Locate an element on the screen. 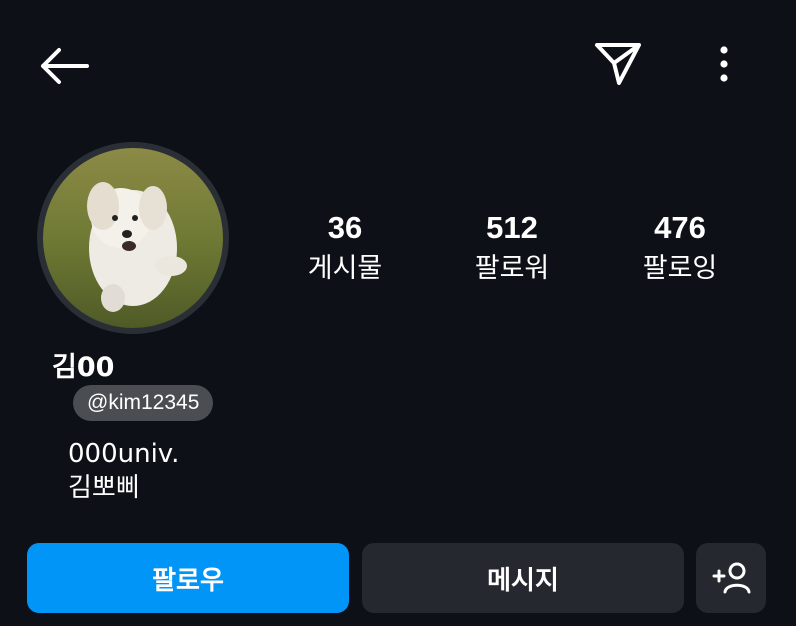 The height and width of the screenshot is (626, 796). stat-following: 476 팔로잉 is located at coordinates (680, 248).